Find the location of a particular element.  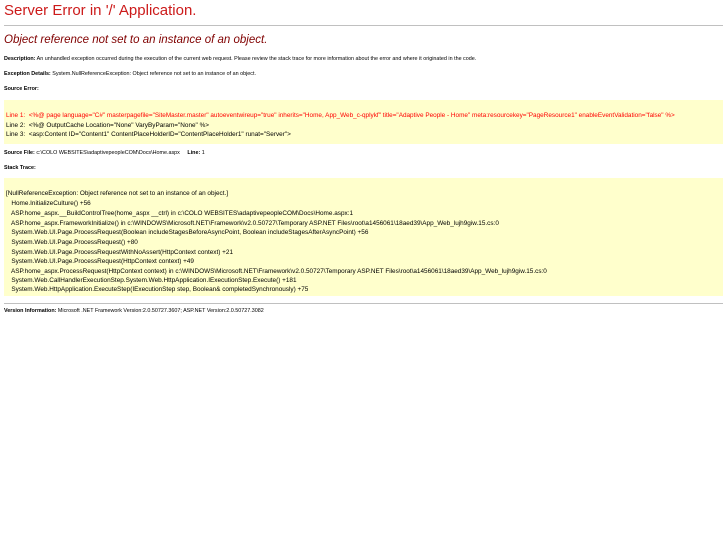

source-file-label: Source File: is located at coordinates (19, 153).